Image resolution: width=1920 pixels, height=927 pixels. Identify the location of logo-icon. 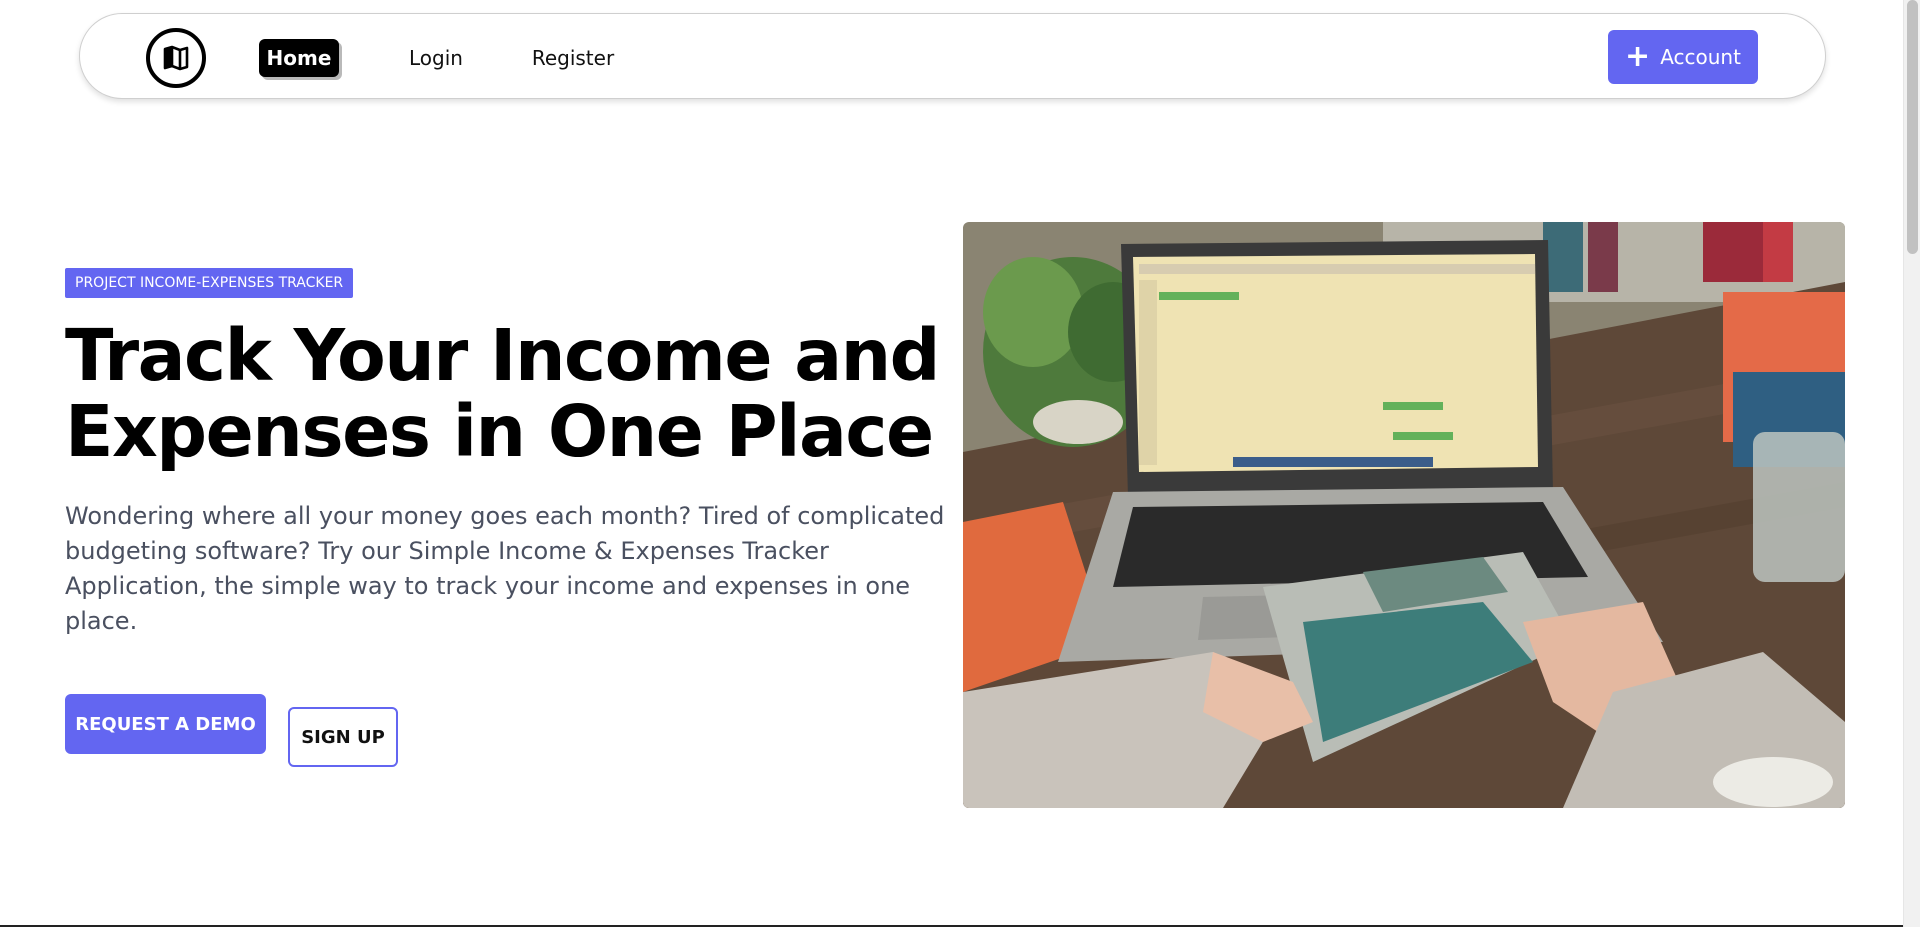
(176, 58).